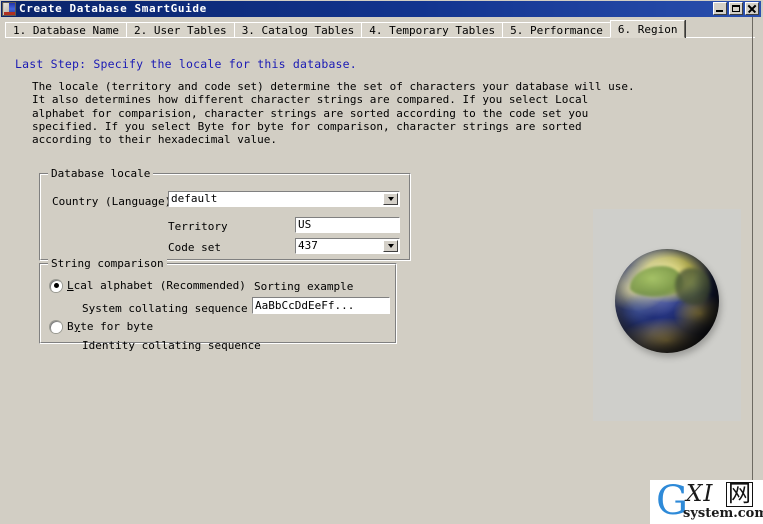 This screenshot has height=524, width=763. What do you see at coordinates (198, 226) in the screenshot?
I see `territory-label: Territory` at bounding box center [198, 226].